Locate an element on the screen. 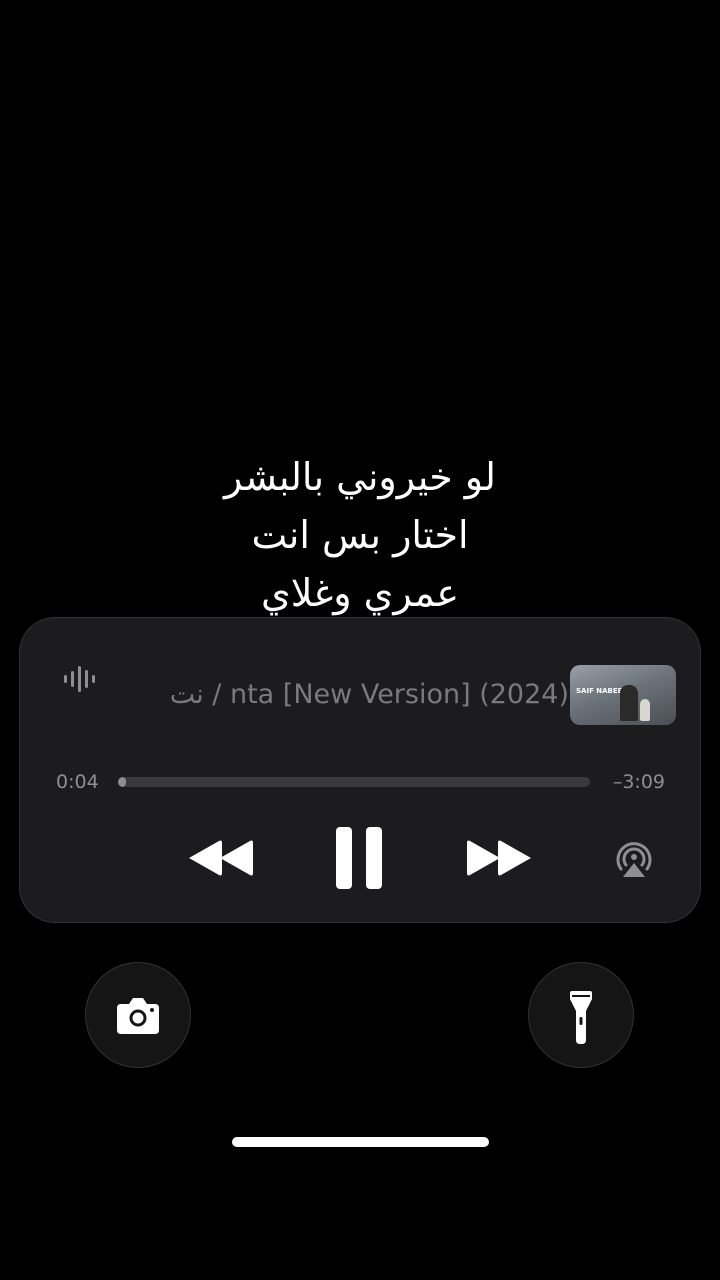 Image resolution: width=720 pixels, height=1280 pixels. progress-fill is located at coordinates (122, 782).